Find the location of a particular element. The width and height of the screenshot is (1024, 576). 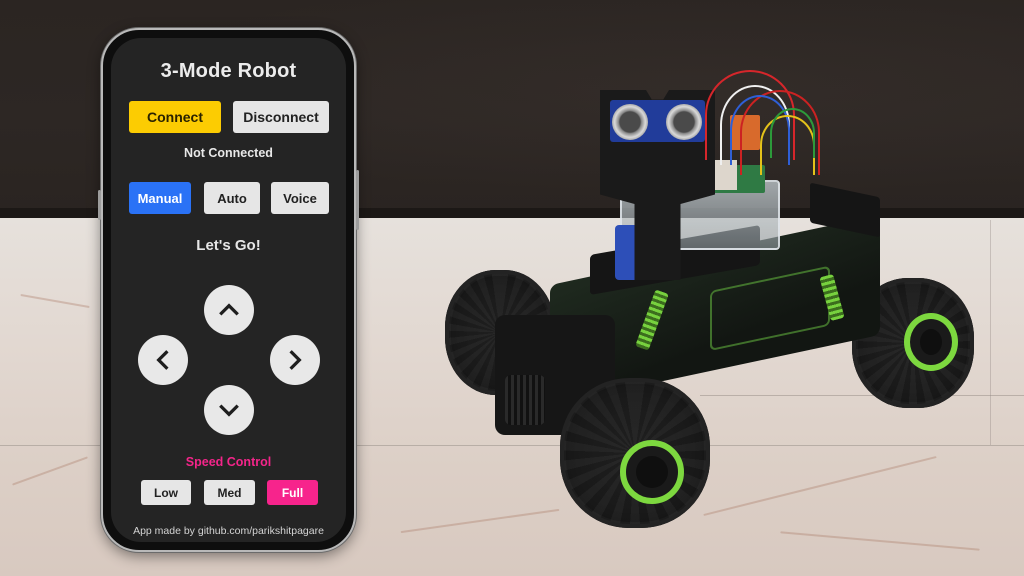

disconnect-button: Disconnect is located at coordinates (281, 117).